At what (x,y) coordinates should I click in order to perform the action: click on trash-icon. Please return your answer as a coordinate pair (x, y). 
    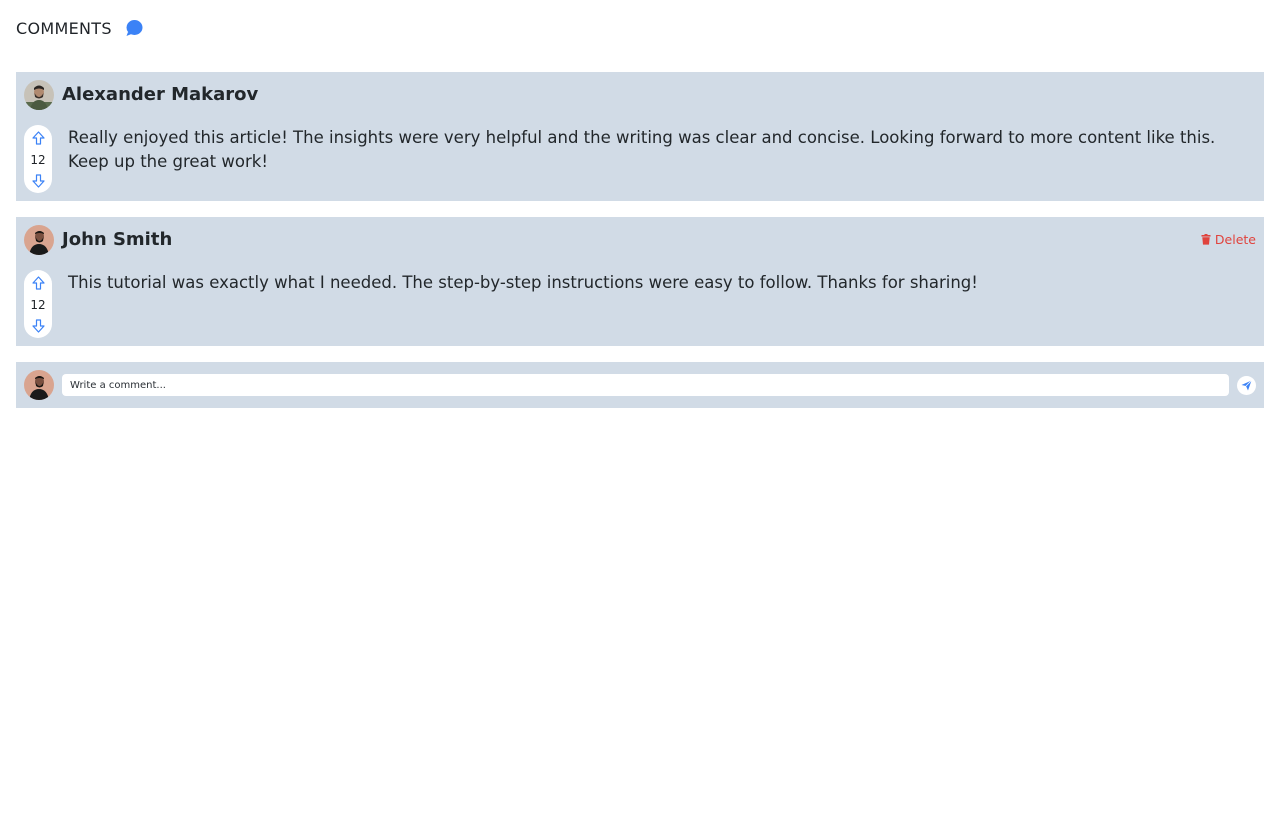
    Looking at the image, I should click on (1206, 239).